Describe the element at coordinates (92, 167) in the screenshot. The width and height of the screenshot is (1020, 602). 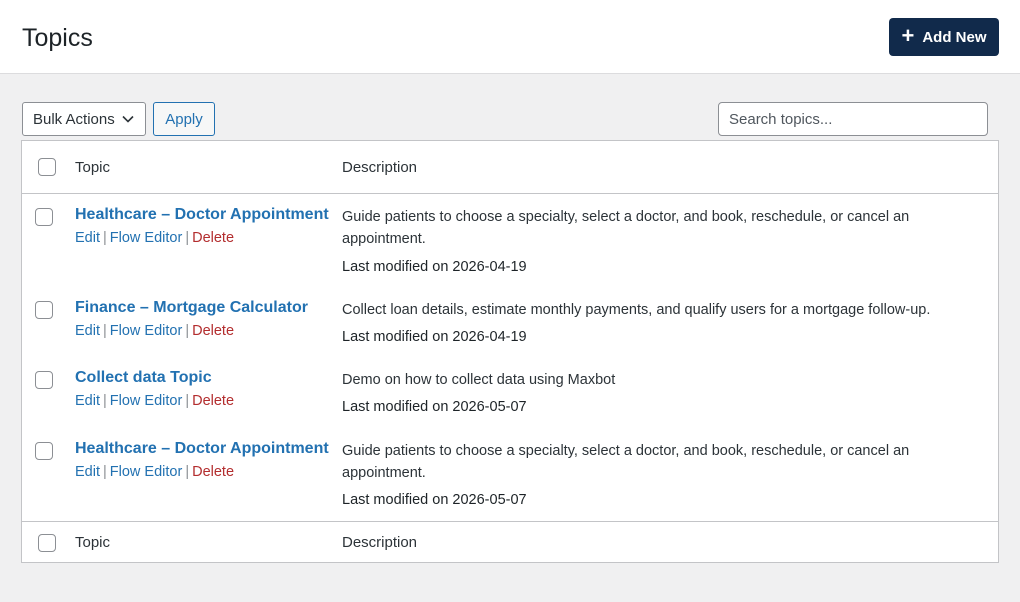
I see `column-header-topic: Topic` at that location.